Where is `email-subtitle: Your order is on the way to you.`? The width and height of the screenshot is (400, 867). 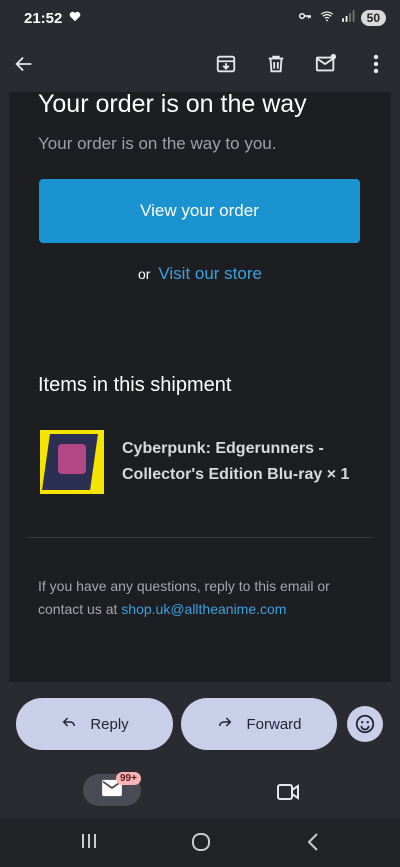
email-subtitle: Your order is on the way to you. is located at coordinates (157, 143).